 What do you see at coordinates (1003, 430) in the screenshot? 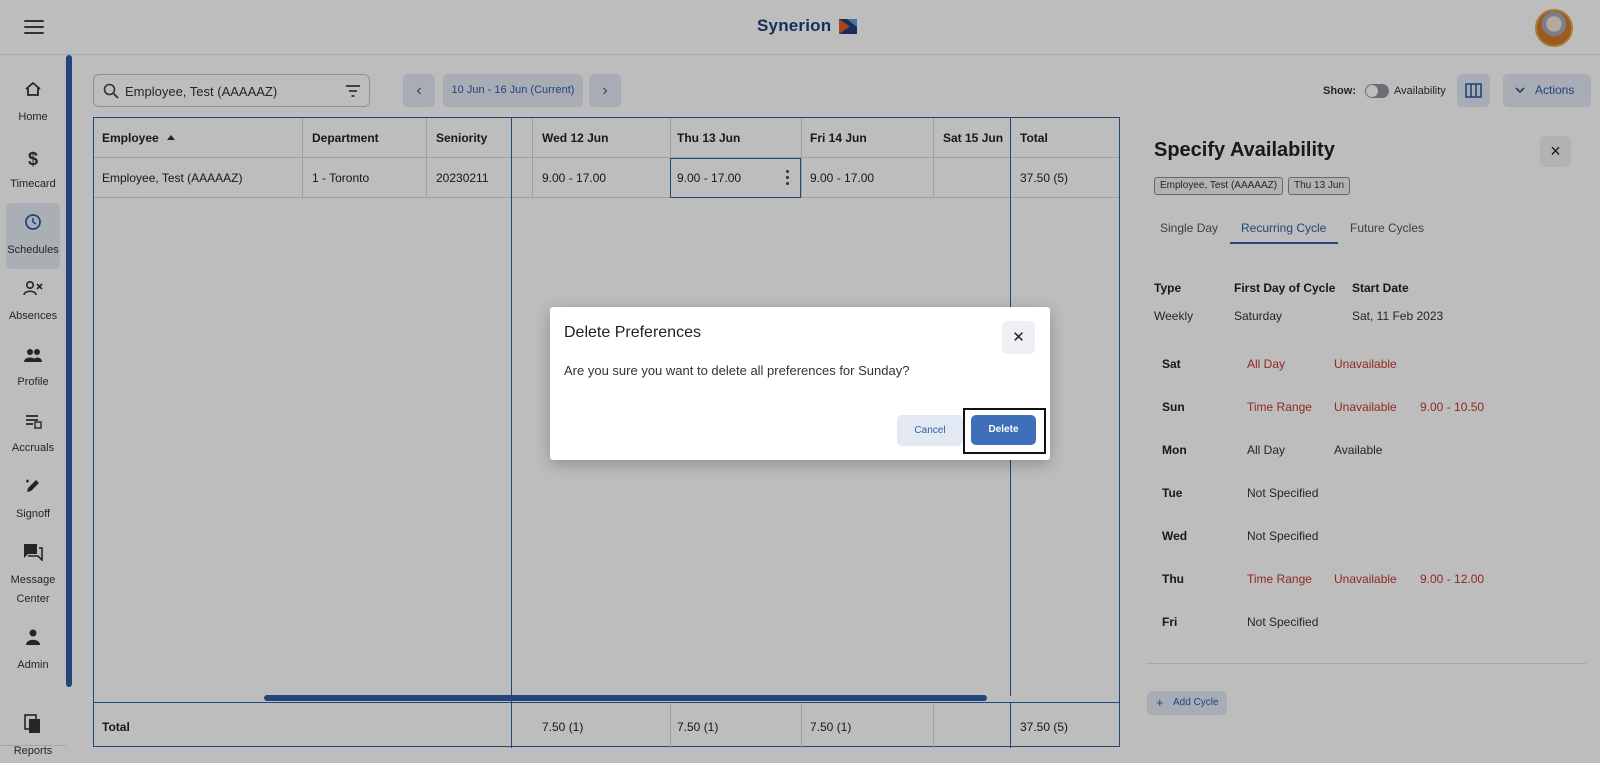
I see `delete-button: Delete` at bounding box center [1003, 430].